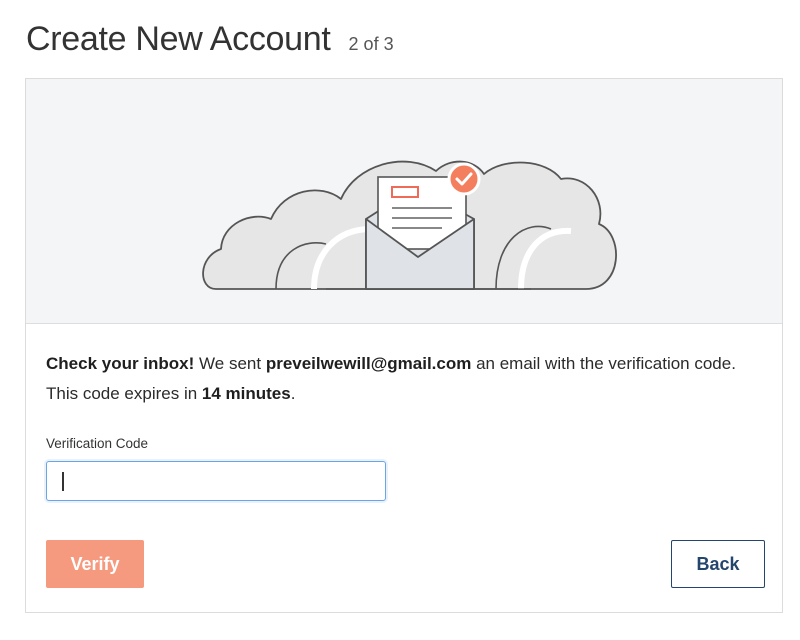 The height and width of the screenshot is (640, 800). What do you see at coordinates (63, 481) in the screenshot?
I see `text-cursor` at bounding box center [63, 481].